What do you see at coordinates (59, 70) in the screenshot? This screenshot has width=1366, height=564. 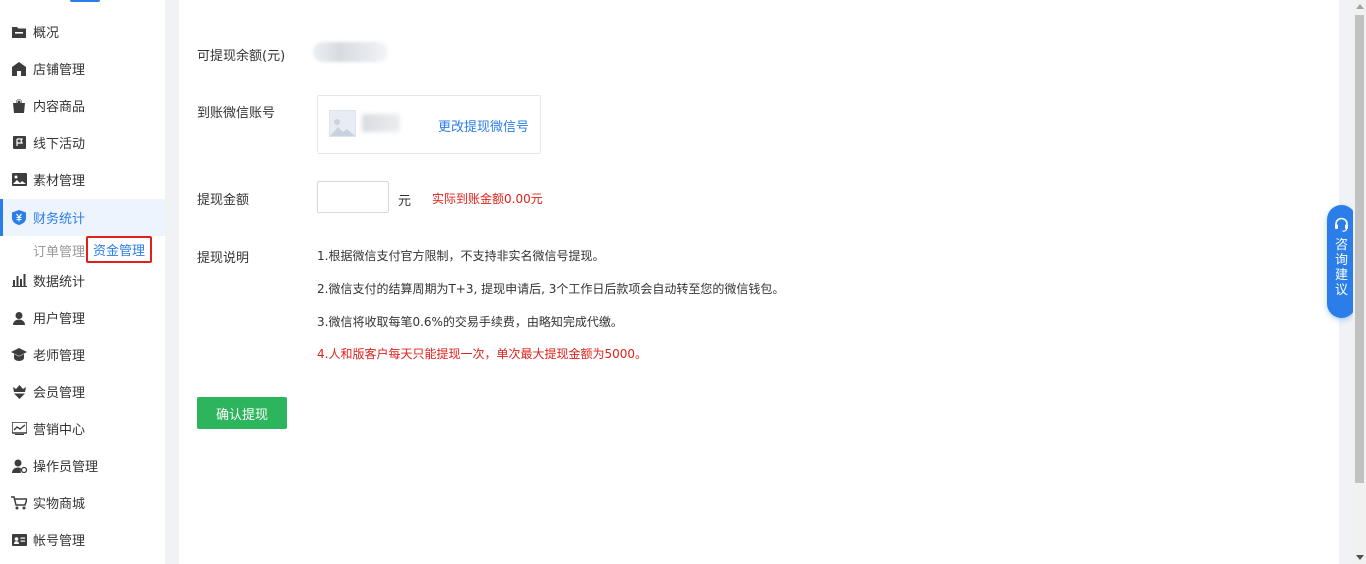 I see `sidebar-item-label: 店铺管理` at bounding box center [59, 70].